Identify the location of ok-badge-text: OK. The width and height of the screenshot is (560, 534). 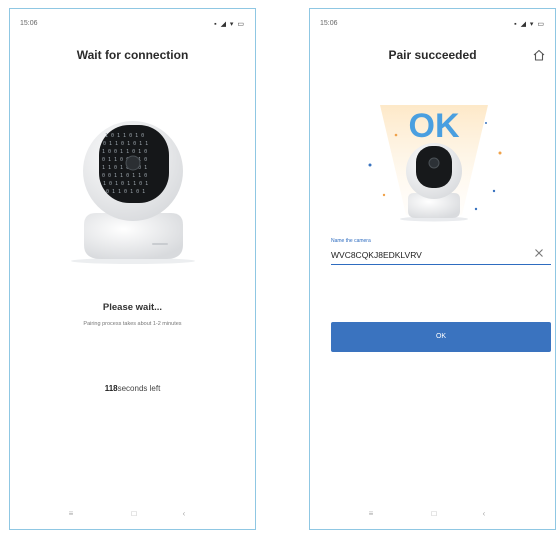
(434, 126).